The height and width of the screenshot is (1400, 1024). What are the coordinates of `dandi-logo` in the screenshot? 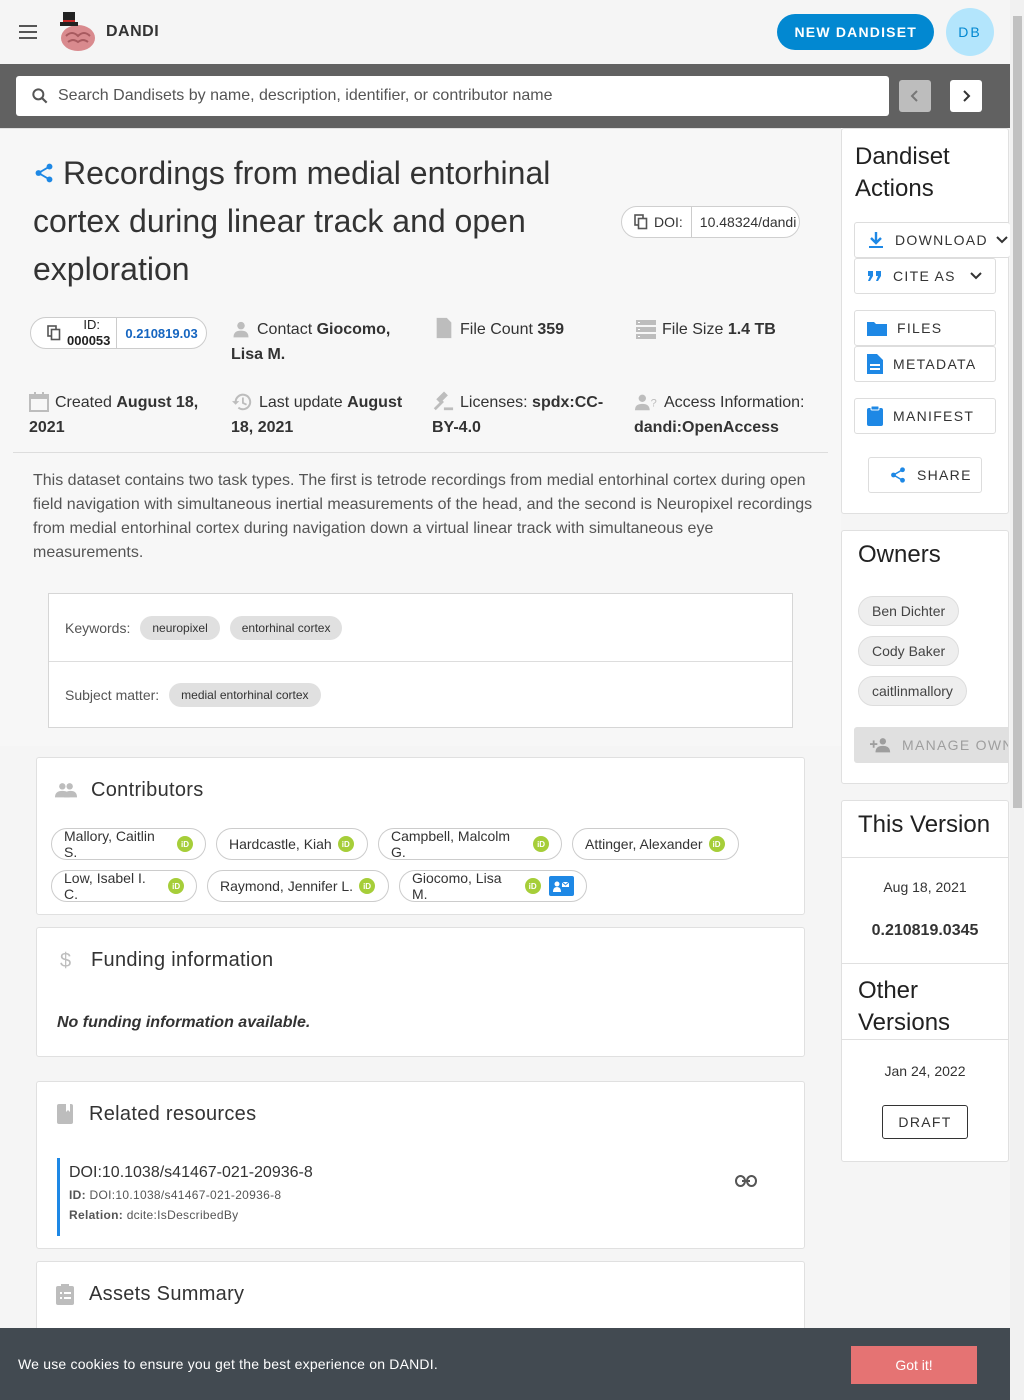 It's located at (76, 32).